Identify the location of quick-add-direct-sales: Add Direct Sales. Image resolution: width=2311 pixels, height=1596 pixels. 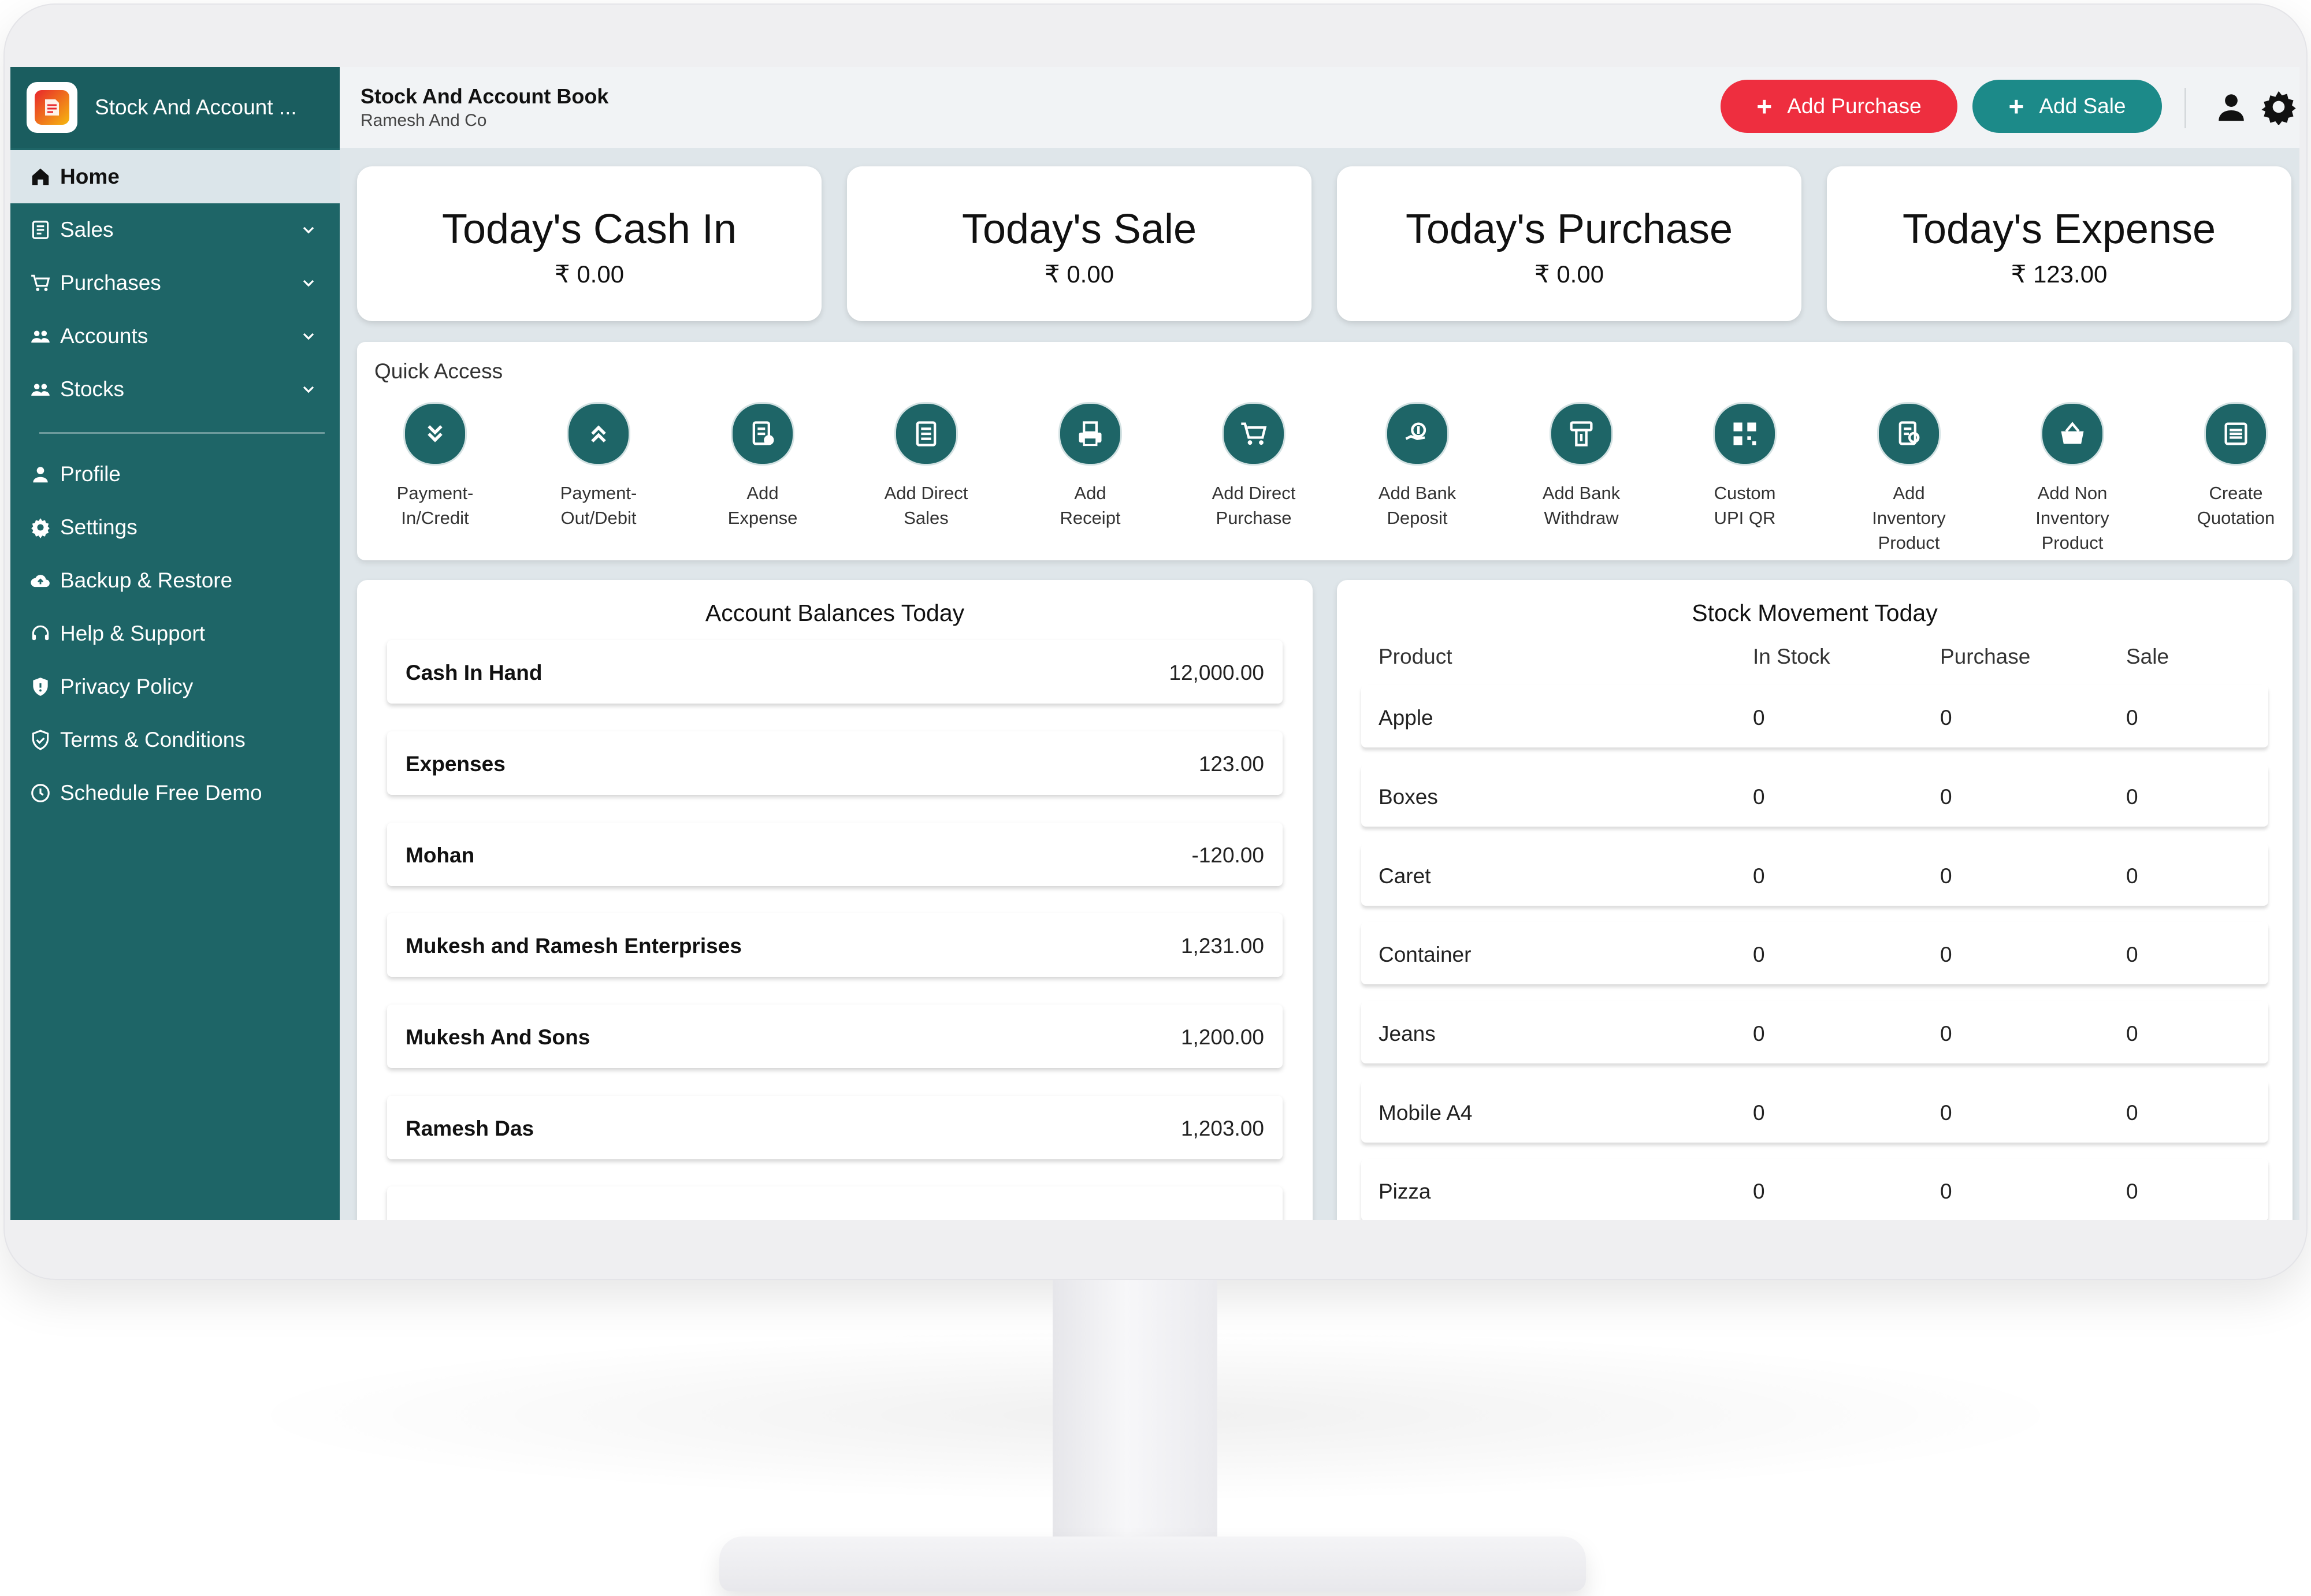
(926, 466).